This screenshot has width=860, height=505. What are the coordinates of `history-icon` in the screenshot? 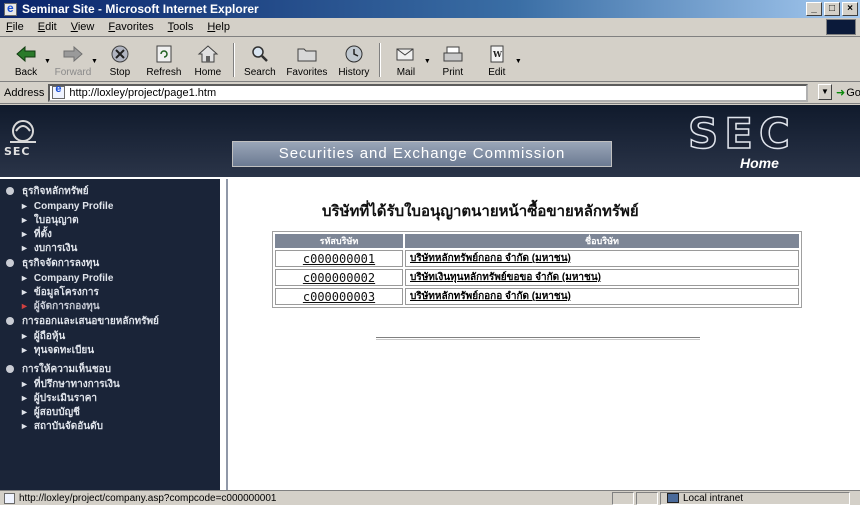 It's located at (354, 54).